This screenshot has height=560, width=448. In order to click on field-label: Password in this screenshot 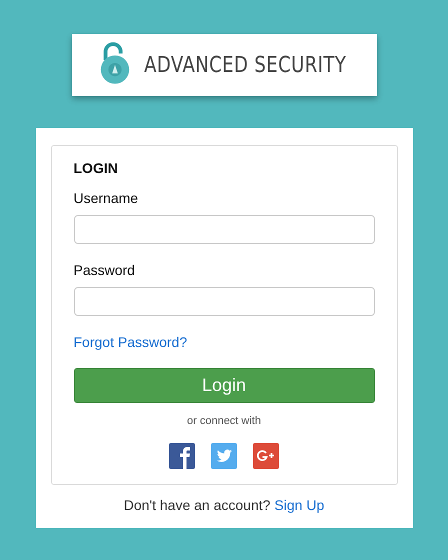, I will do `click(105, 270)`.